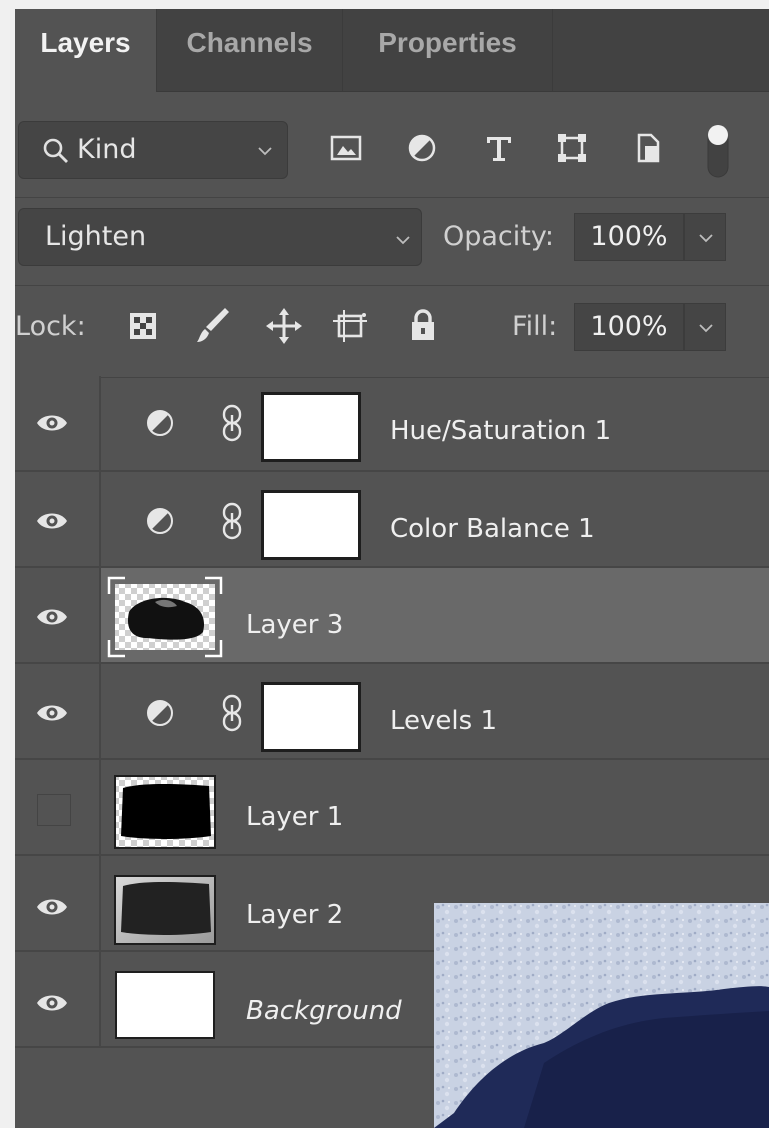  I want to click on adjustment-filter-icon, so click(422, 148).